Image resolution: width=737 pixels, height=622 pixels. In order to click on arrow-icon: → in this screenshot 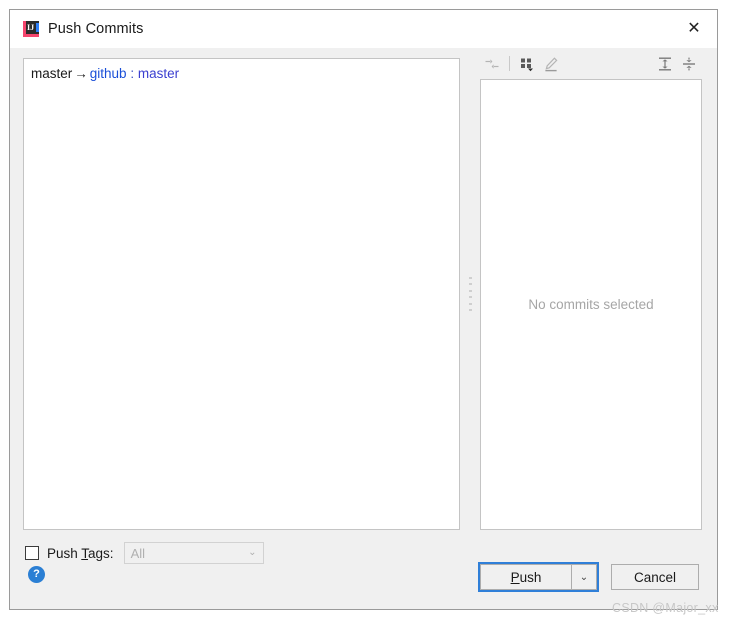, I will do `click(81, 73)`.